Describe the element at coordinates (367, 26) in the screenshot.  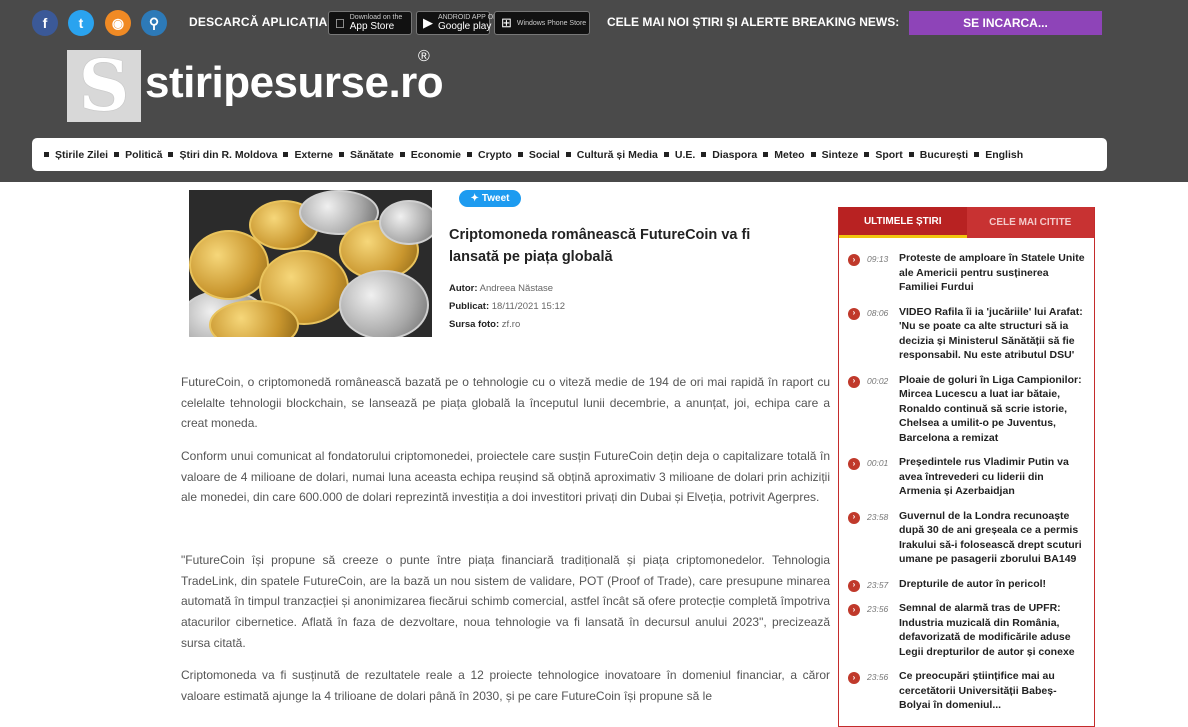
I see `app-store-label: App Store` at that location.